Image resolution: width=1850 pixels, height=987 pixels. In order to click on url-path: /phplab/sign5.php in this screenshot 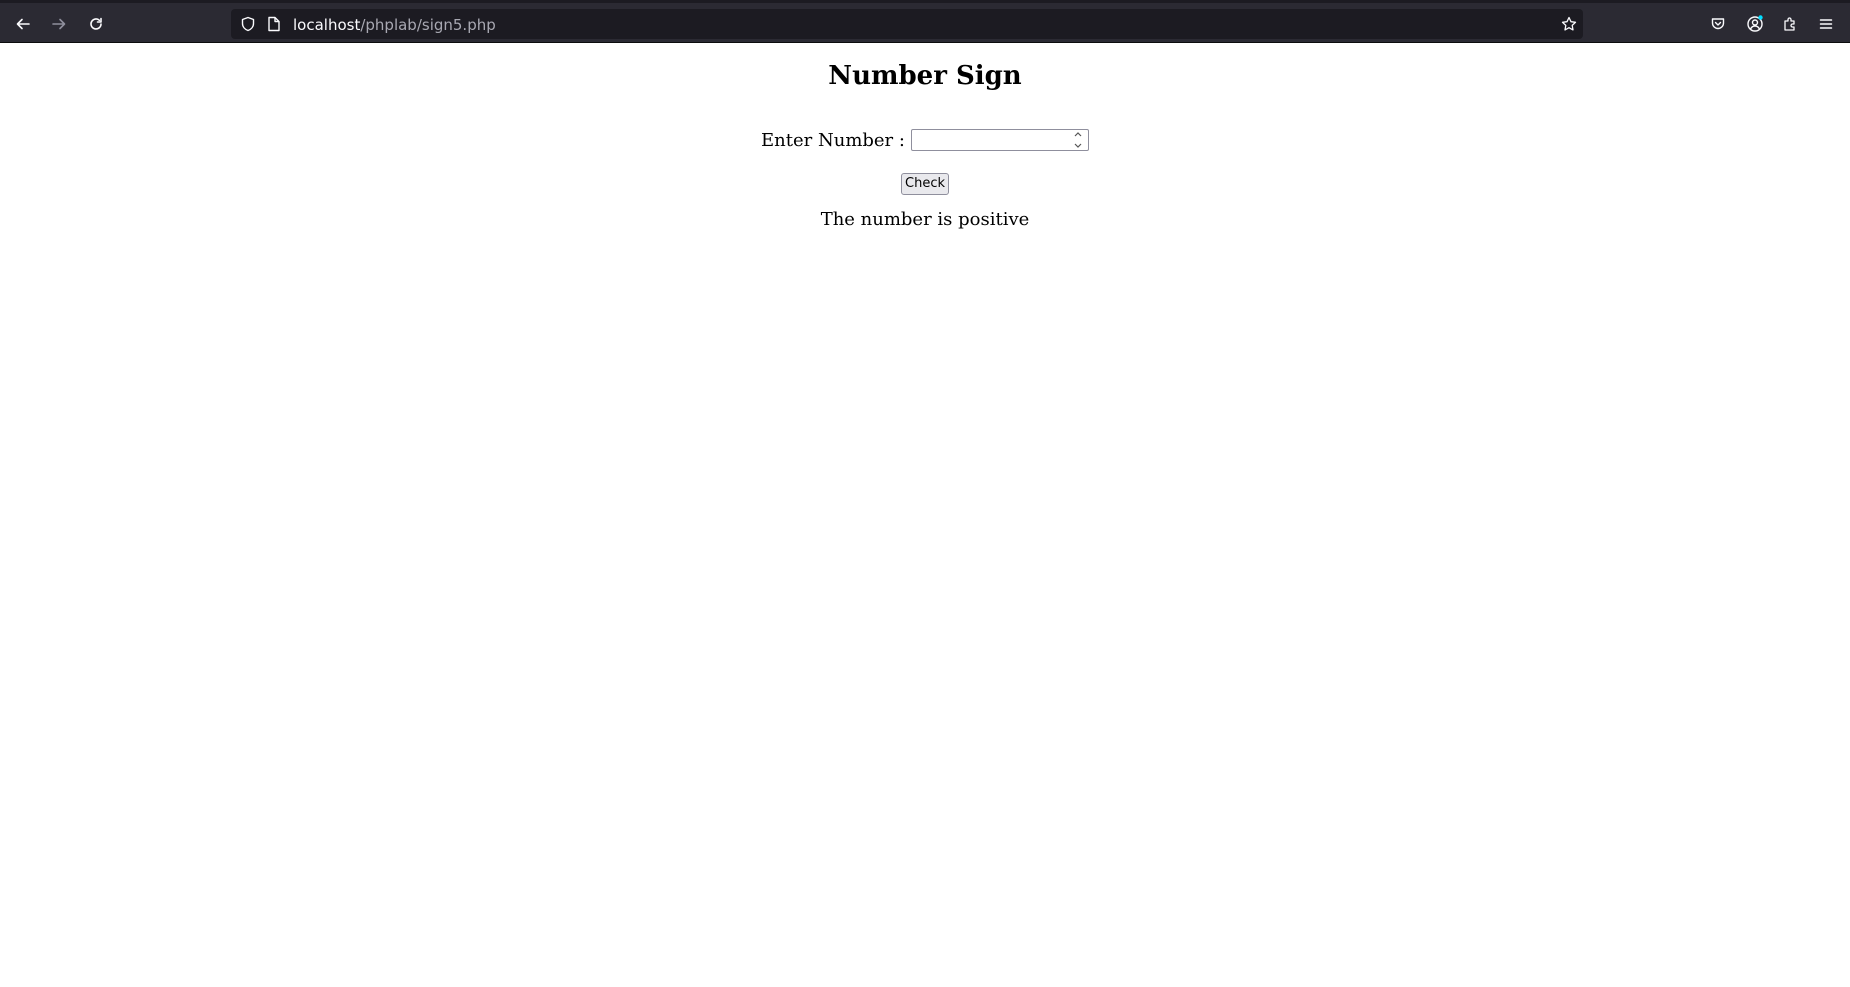, I will do `click(428, 25)`.